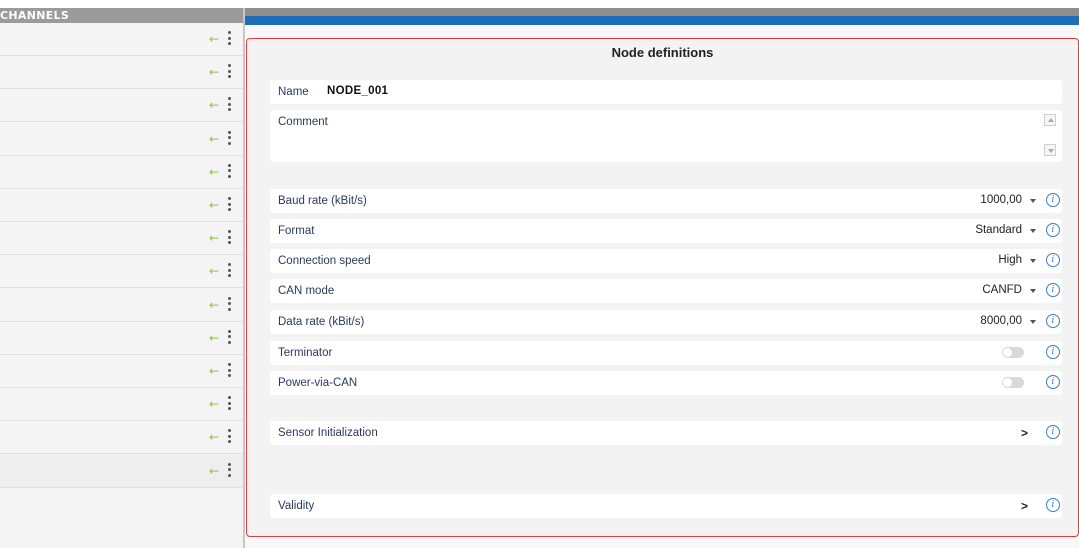  I want to click on can-mode-label: CAN mode, so click(306, 291).